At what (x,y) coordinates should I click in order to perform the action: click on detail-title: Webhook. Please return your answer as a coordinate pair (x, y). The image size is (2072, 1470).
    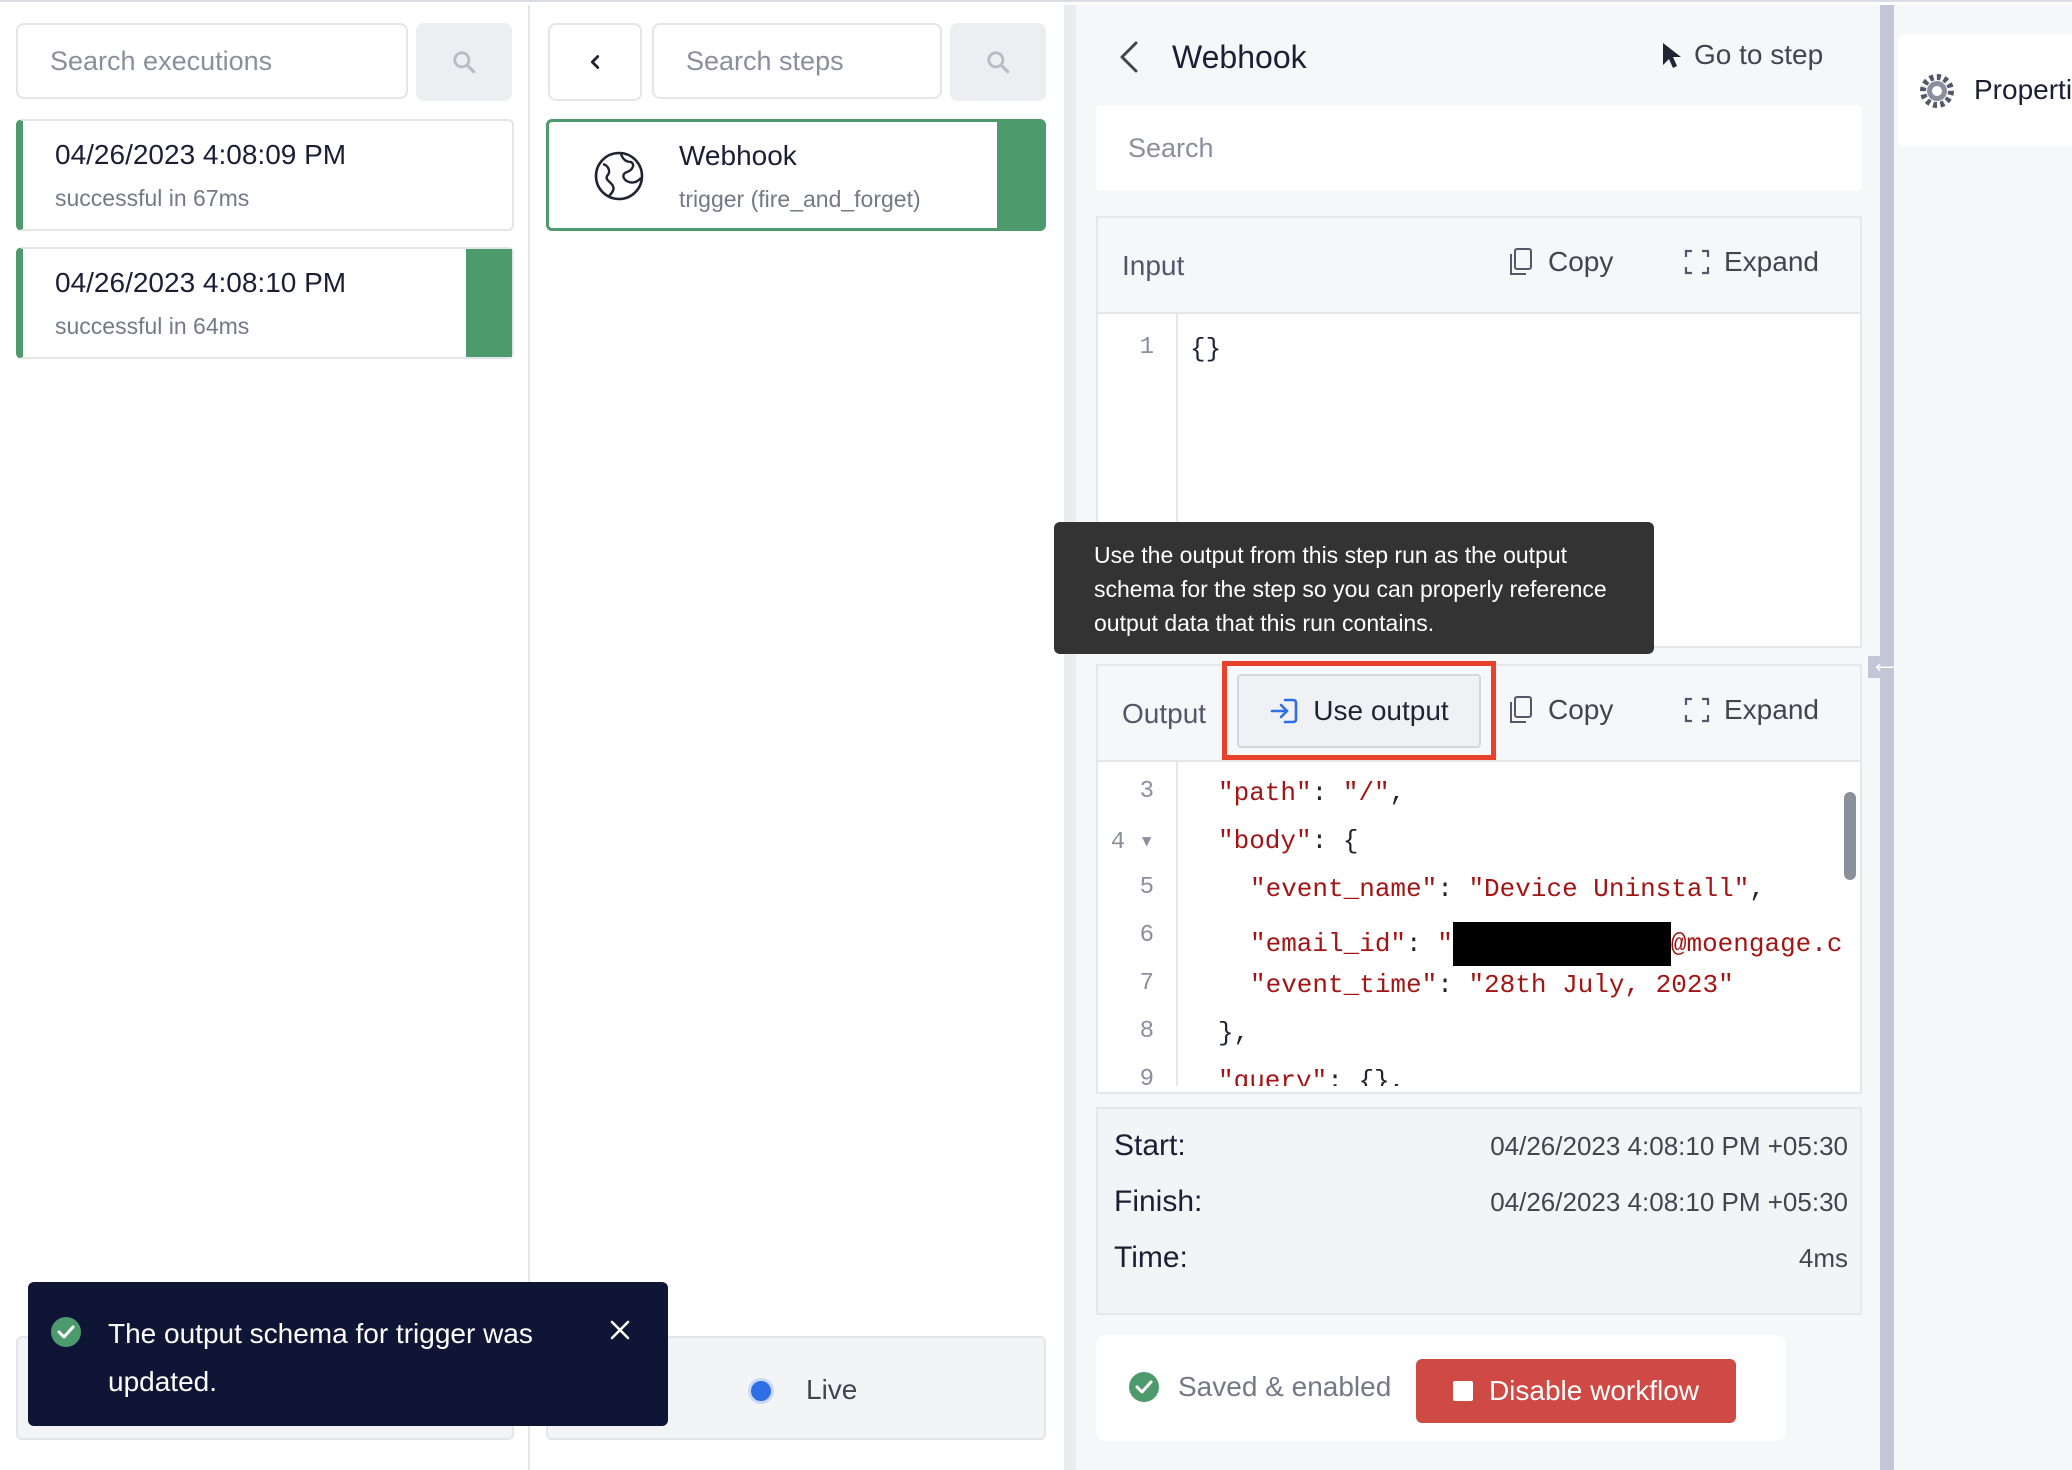
    Looking at the image, I should click on (1239, 57).